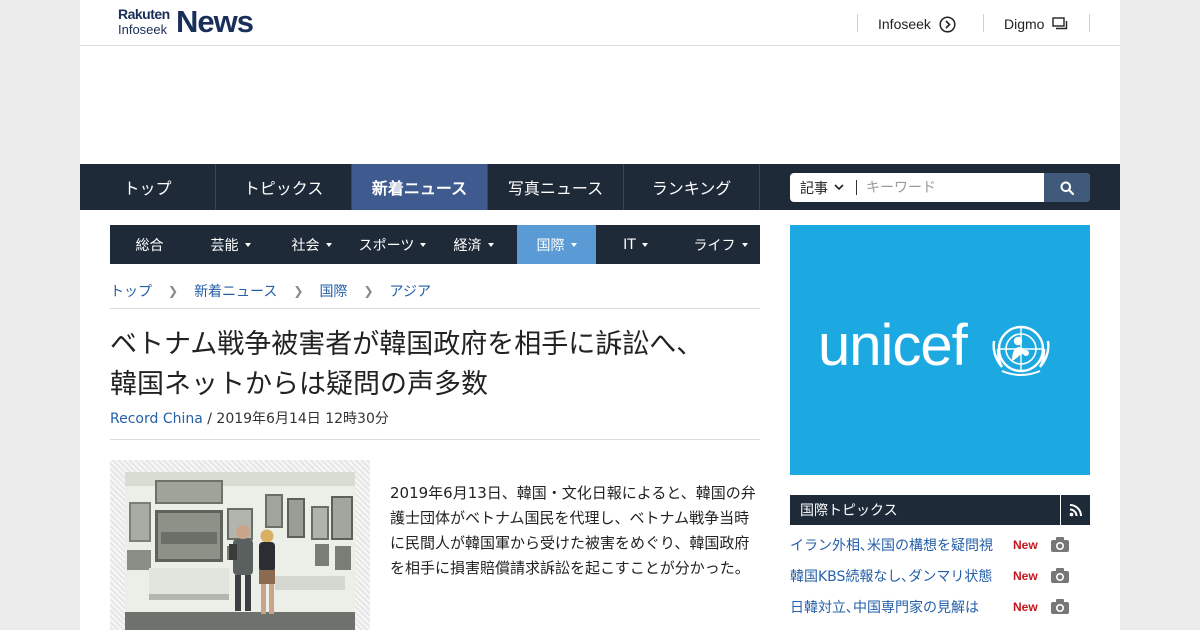 The image size is (1200, 630). I want to click on category-label: ライフ, so click(714, 245).